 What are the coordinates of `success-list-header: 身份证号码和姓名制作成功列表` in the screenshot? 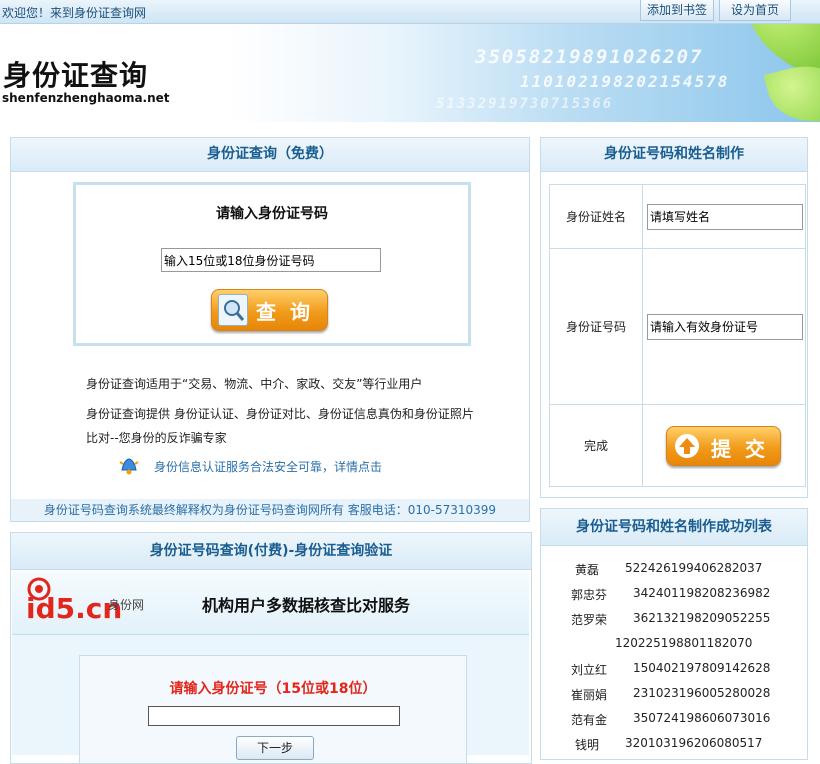 It's located at (674, 527).